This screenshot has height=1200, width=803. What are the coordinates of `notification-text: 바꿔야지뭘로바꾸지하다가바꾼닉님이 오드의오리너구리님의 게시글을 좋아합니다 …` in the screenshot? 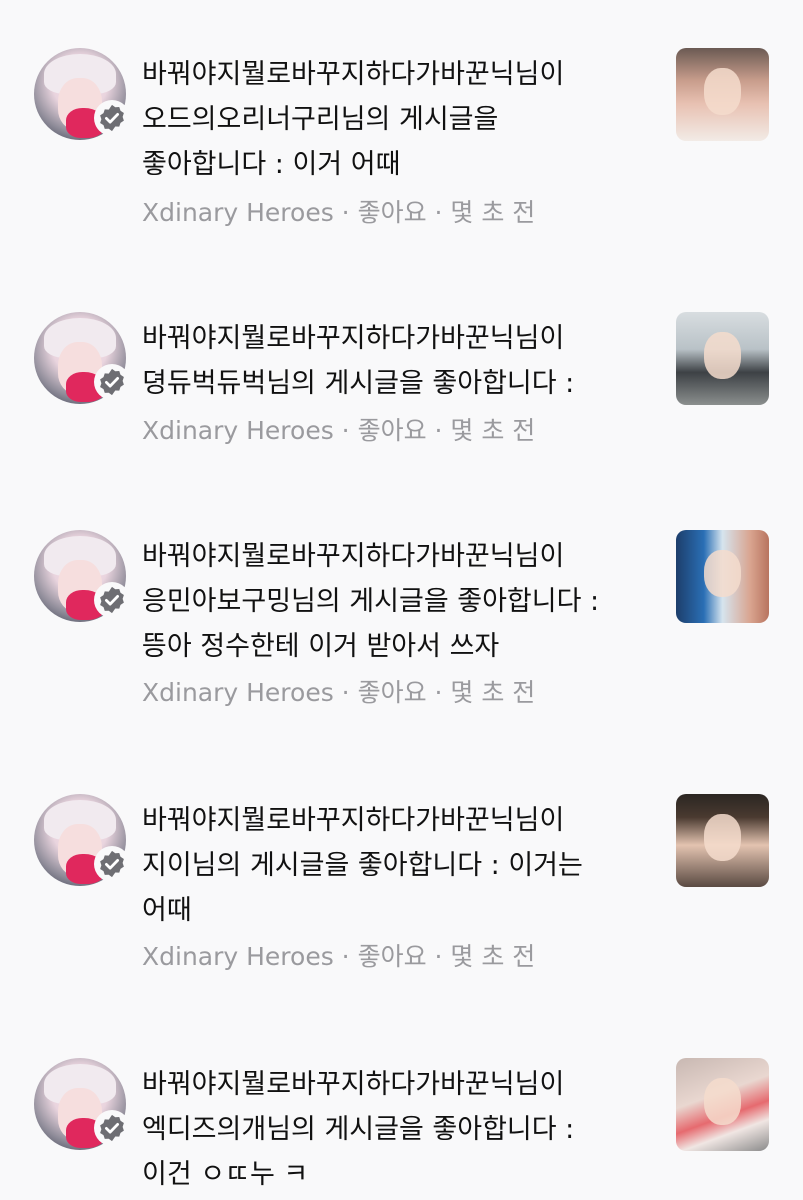 It's located at (392, 119).